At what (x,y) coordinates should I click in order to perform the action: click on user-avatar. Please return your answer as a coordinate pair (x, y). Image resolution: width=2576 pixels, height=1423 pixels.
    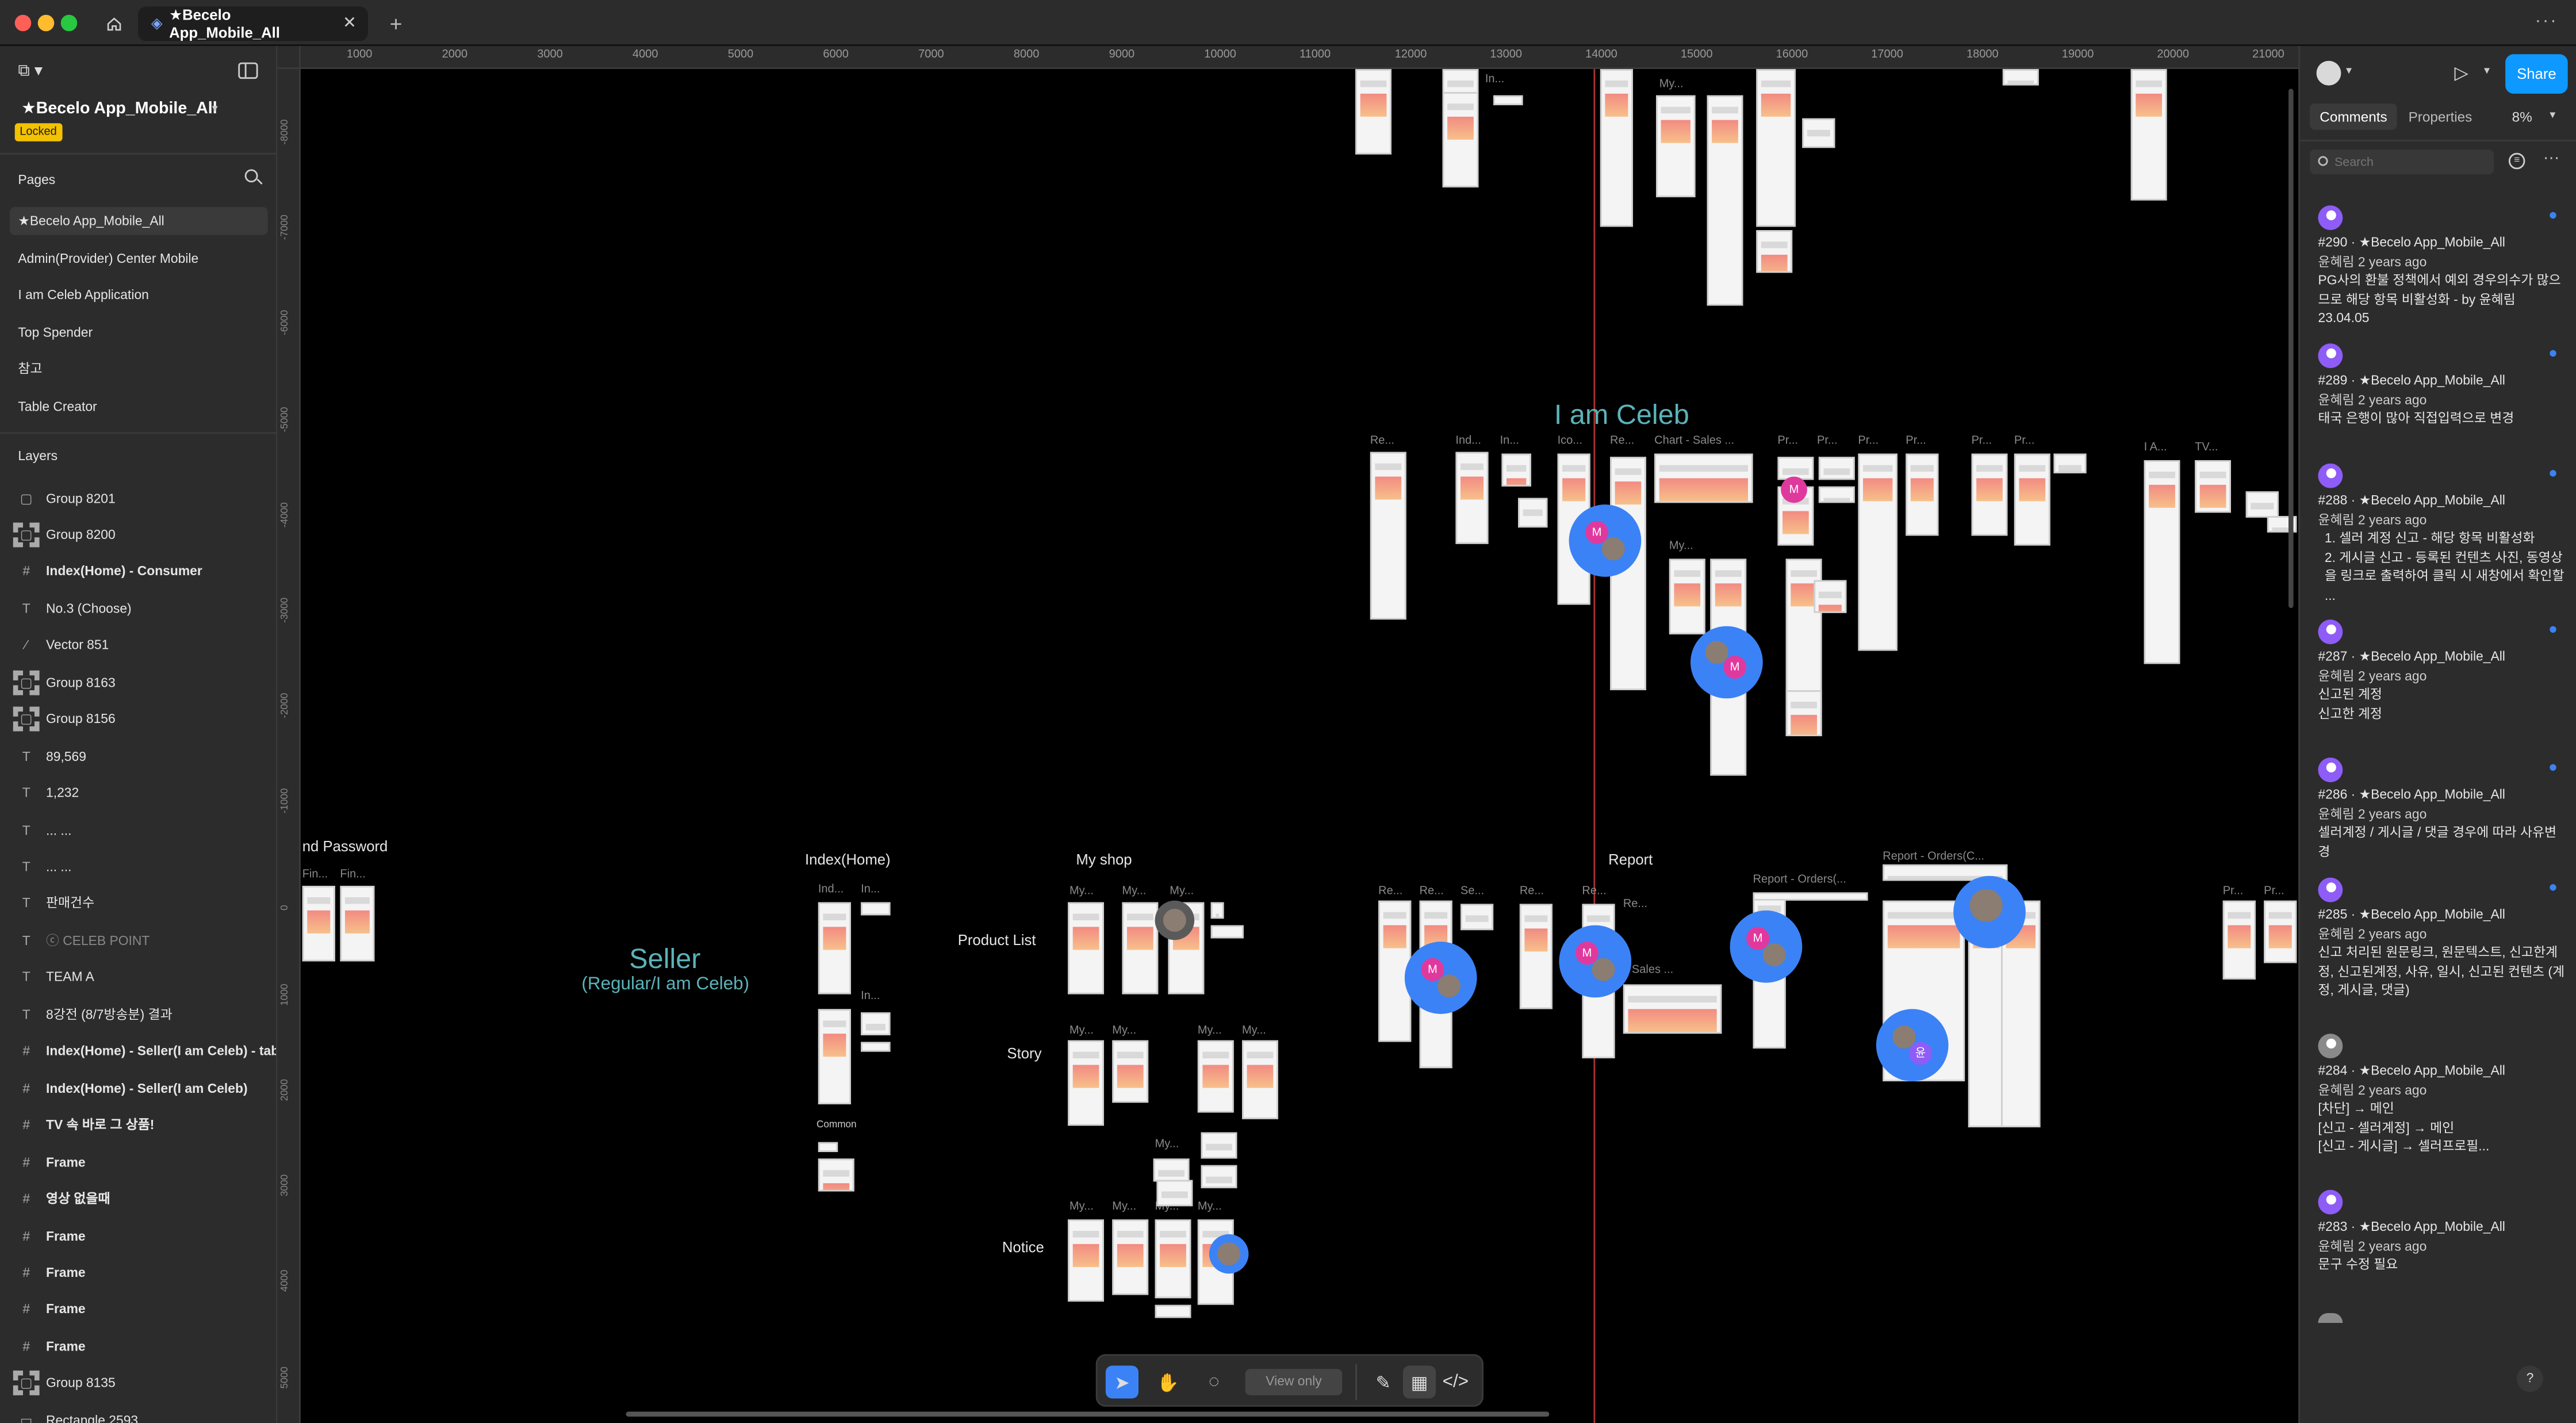
    Looking at the image, I should click on (2328, 73).